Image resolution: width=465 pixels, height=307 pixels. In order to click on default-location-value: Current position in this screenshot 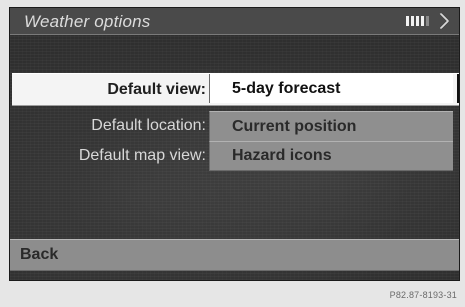, I will do `click(331, 126)`.